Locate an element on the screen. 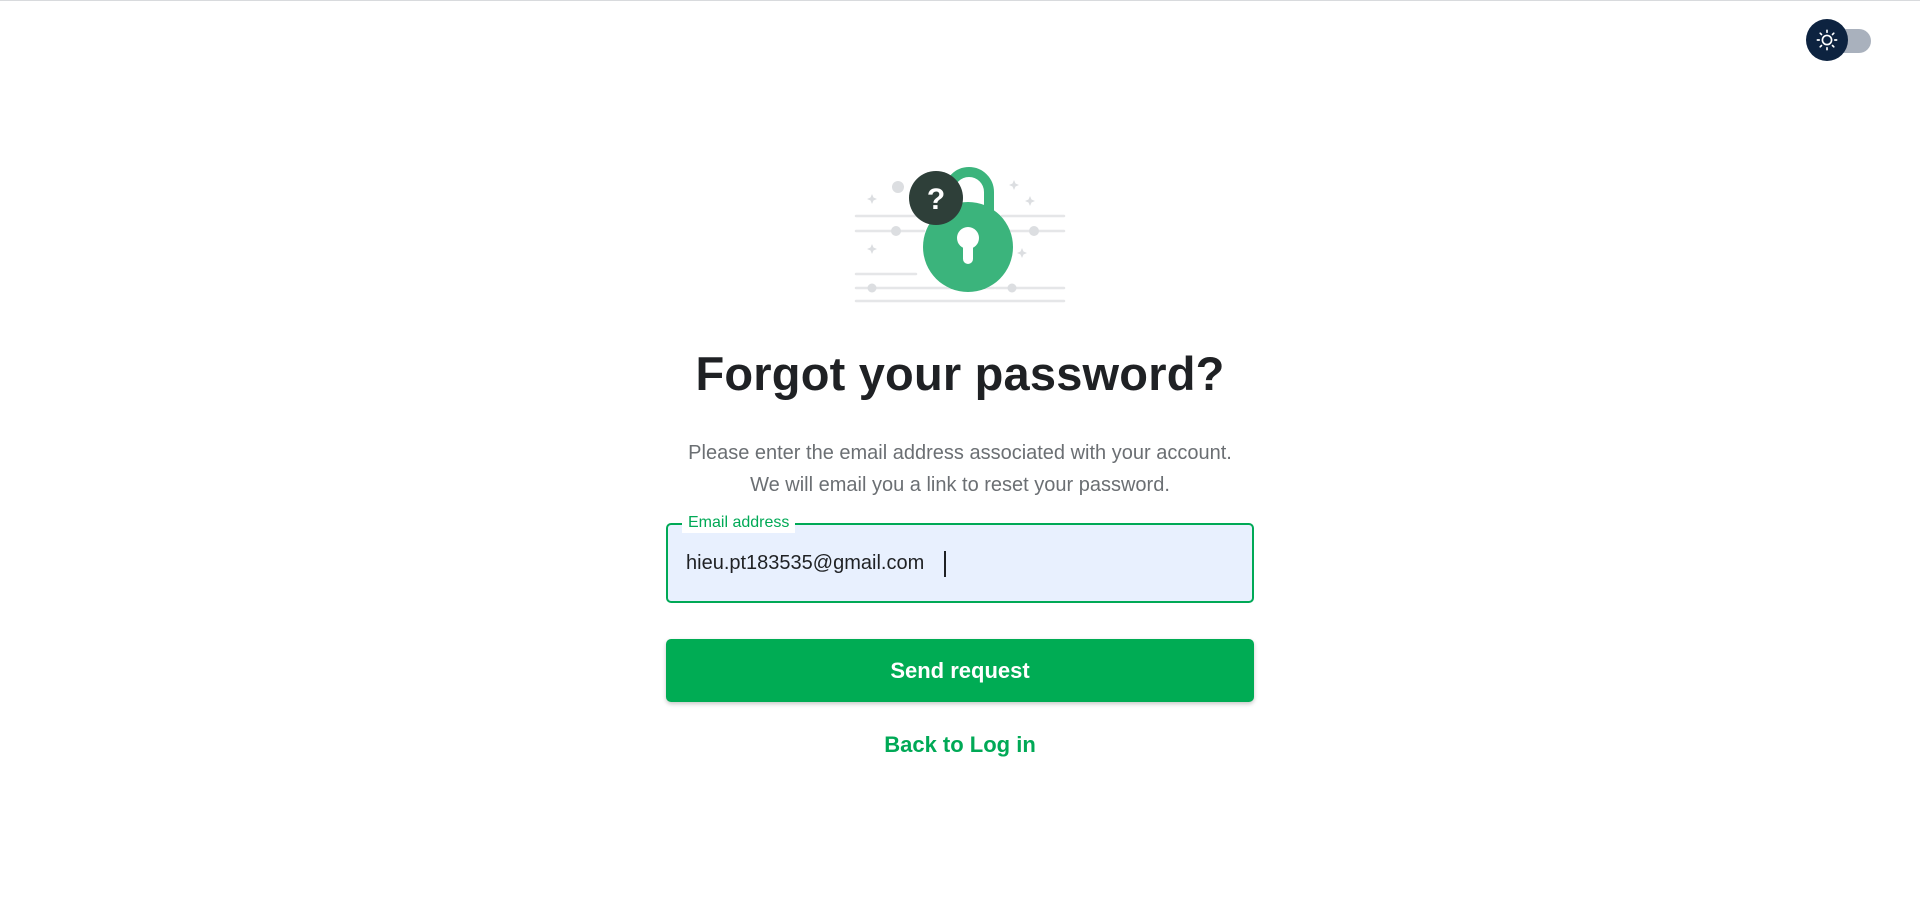  page-title: Forgot your password? is located at coordinates (960, 373).